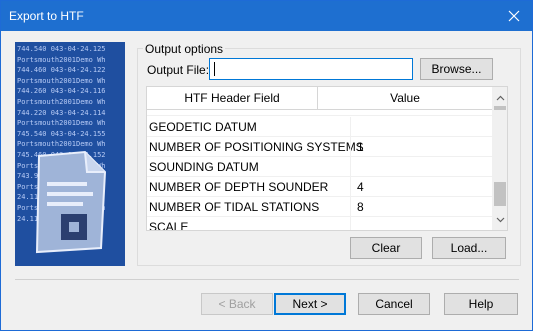 The width and height of the screenshot is (533, 331). I want to click on column-header-value: Value, so click(405, 98).